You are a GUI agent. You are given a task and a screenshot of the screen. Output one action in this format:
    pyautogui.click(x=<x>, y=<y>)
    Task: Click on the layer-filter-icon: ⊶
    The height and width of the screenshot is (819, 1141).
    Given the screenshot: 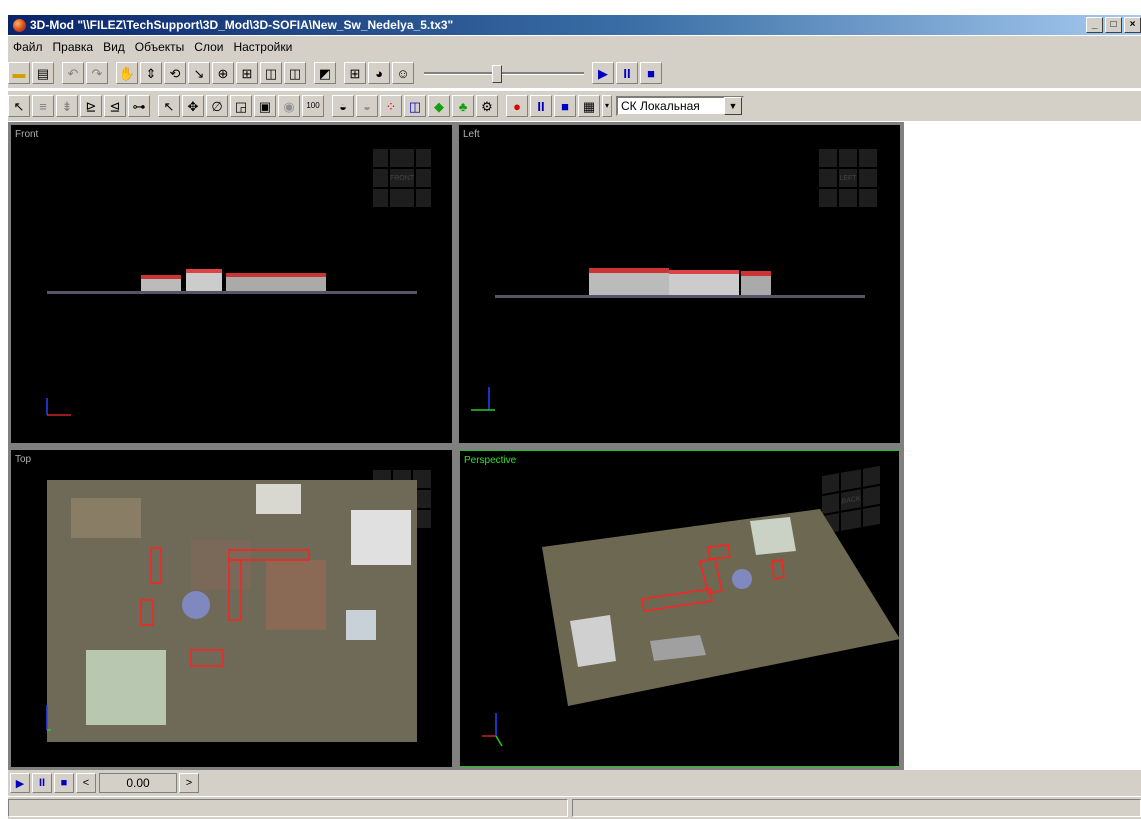 What is the action you would take?
    pyautogui.click(x=139, y=106)
    